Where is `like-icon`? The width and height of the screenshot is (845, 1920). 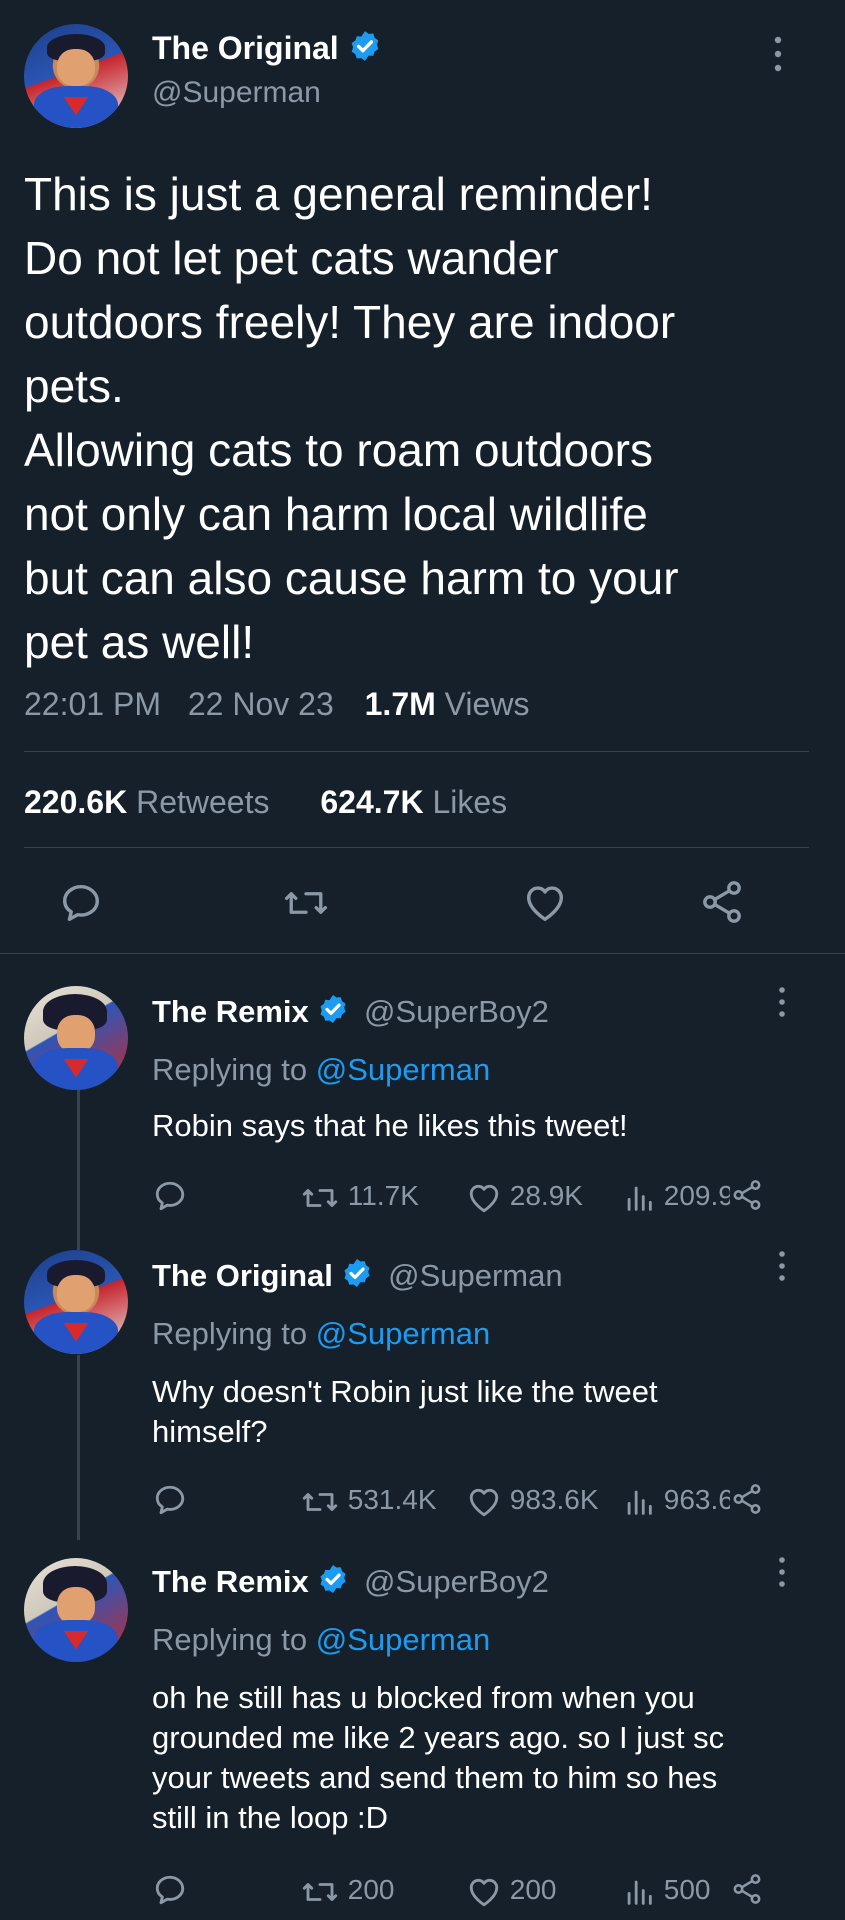 like-icon is located at coordinates (545, 903).